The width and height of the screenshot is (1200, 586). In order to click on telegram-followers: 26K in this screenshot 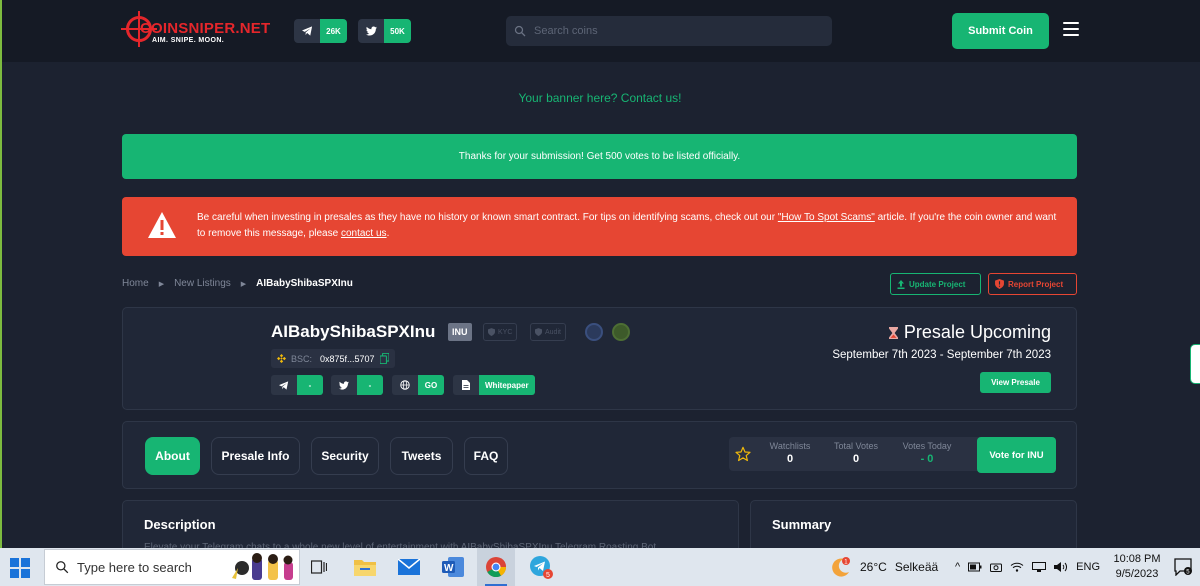, I will do `click(320, 31)`.